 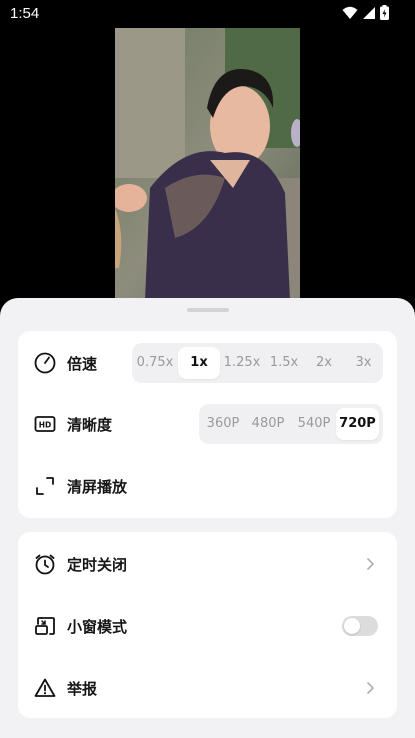 What do you see at coordinates (207, 688) in the screenshot?
I see `report-row: 举报` at bounding box center [207, 688].